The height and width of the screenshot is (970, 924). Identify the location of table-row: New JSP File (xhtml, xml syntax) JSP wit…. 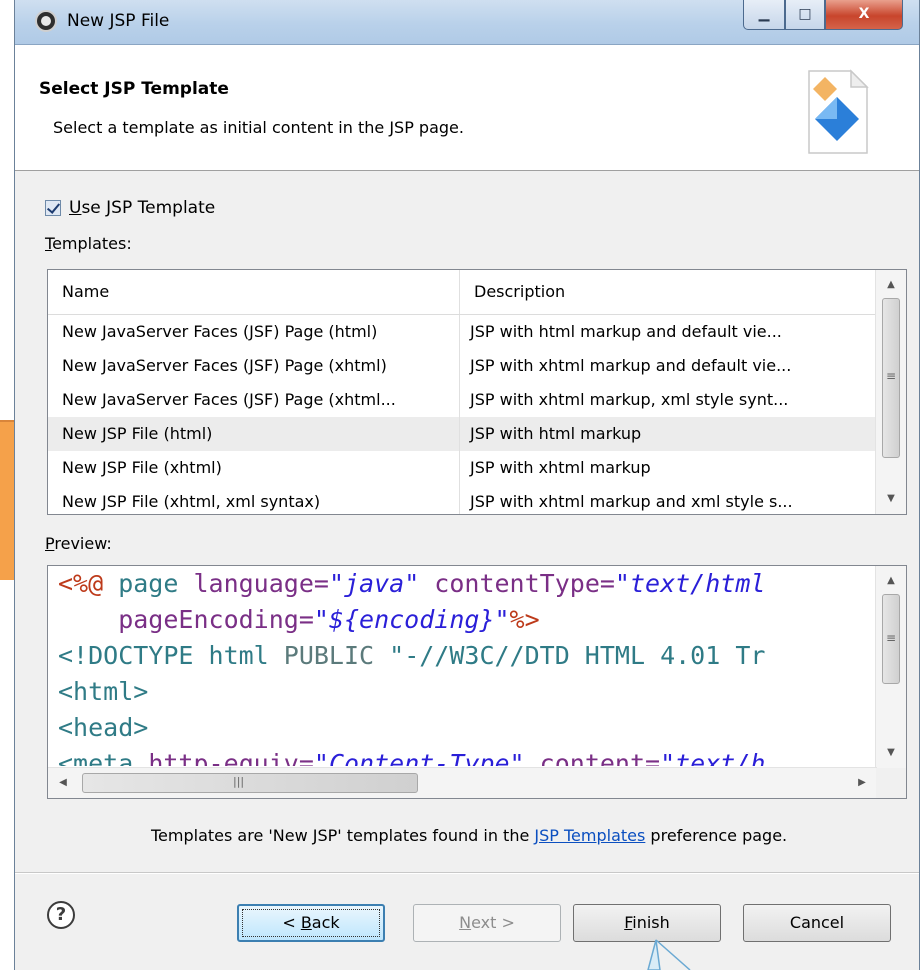
(461, 499).